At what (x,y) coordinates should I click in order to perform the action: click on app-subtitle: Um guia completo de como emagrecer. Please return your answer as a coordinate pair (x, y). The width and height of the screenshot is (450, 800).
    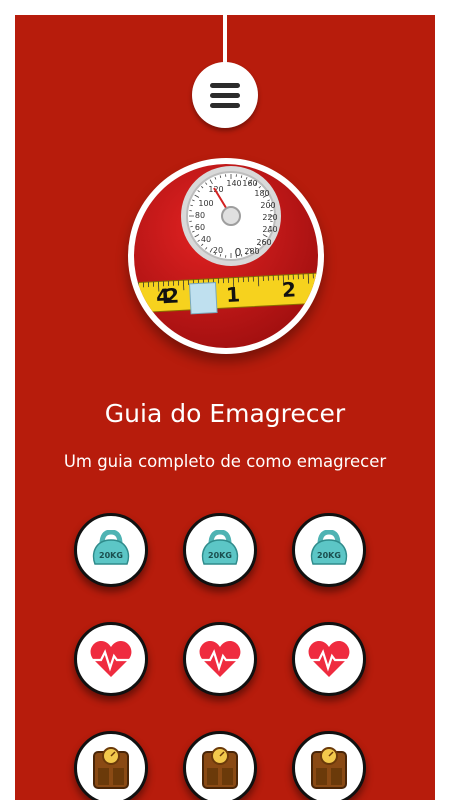
    Looking at the image, I should click on (225, 461).